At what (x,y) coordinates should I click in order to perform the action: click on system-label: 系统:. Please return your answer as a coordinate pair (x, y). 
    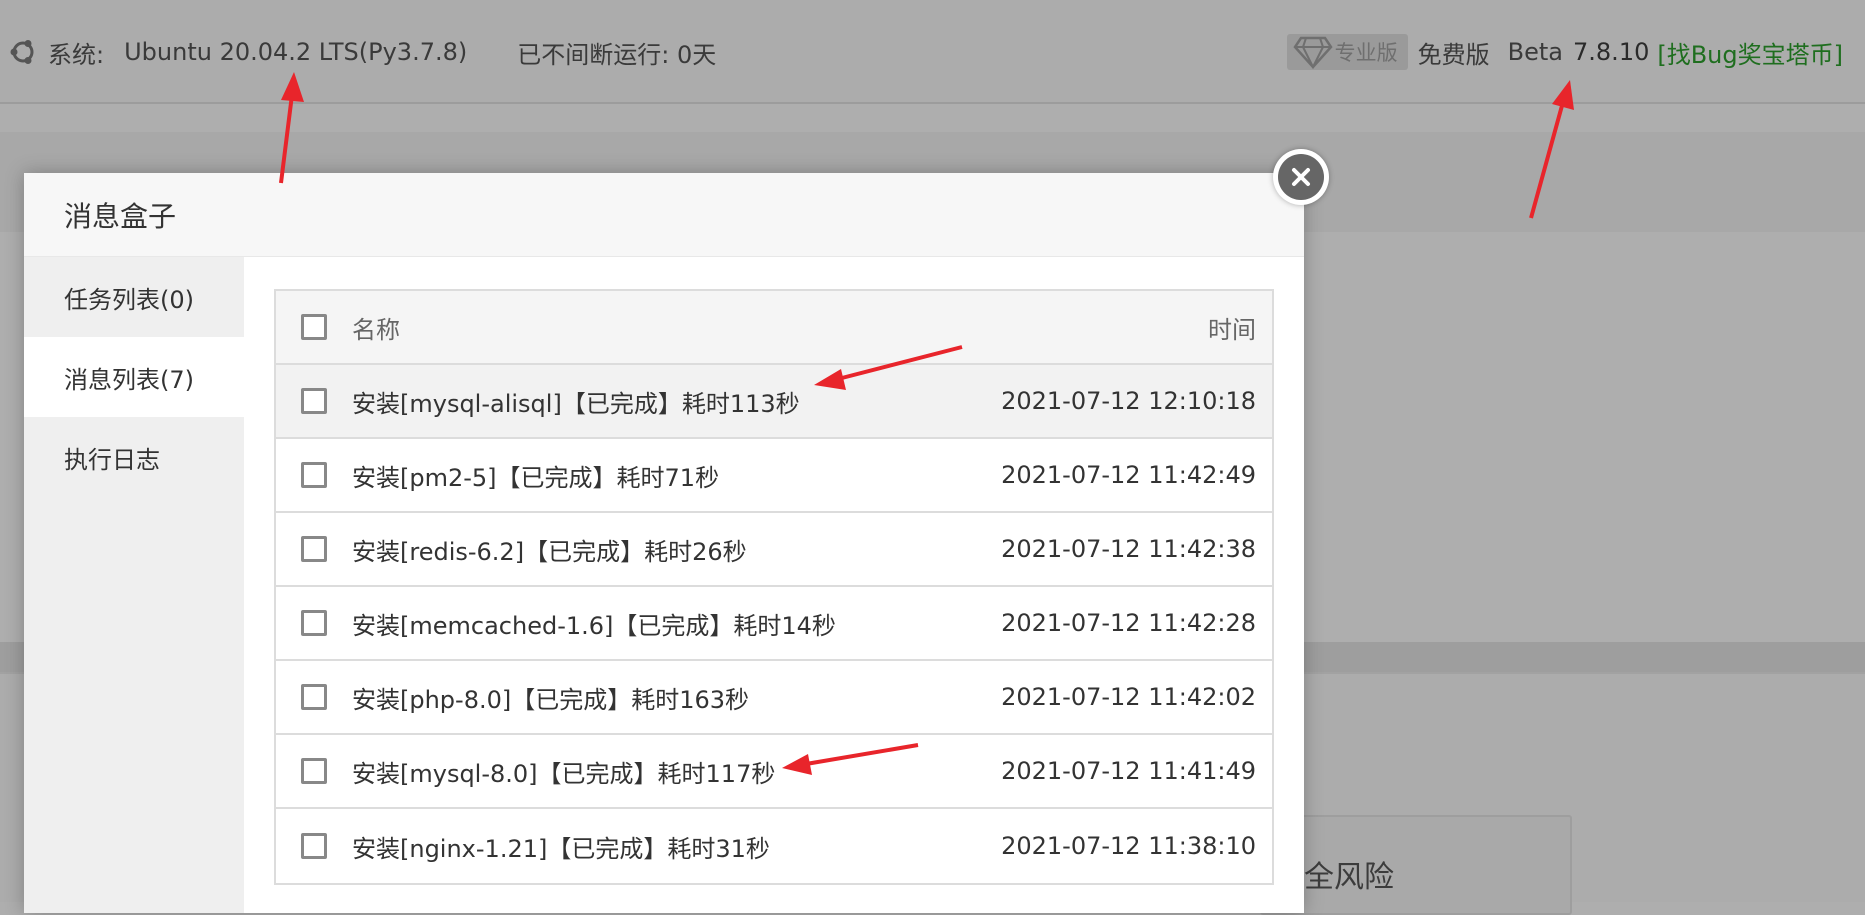
    Looking at the image, I should click on (76, 54).